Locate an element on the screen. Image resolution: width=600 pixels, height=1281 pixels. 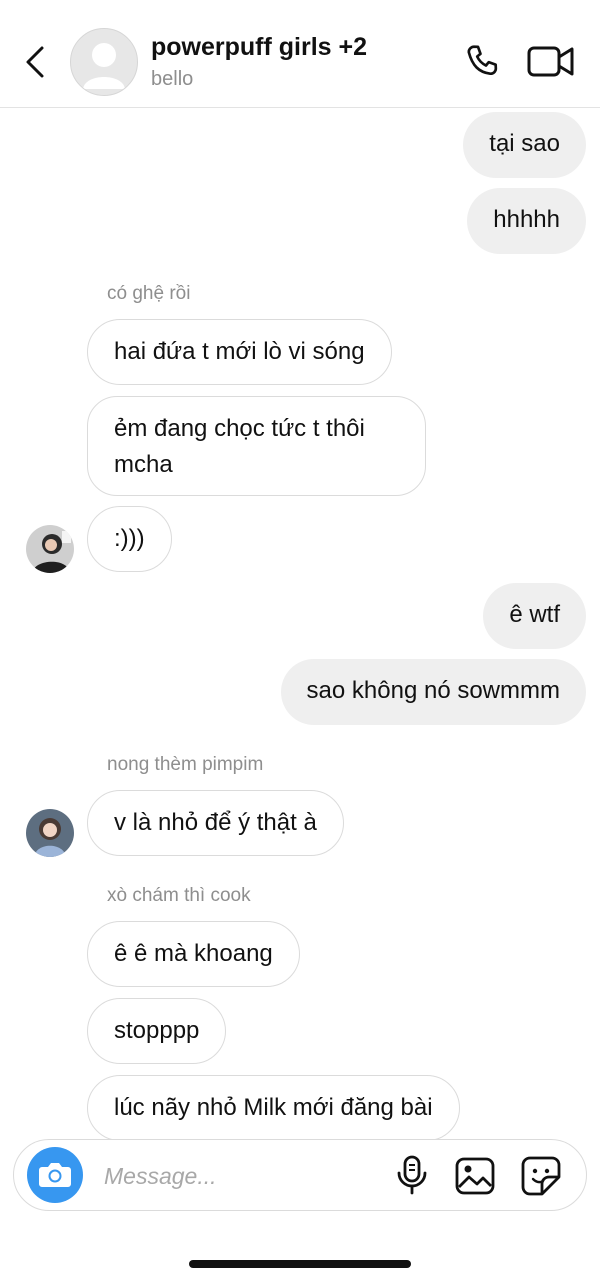
chat-header: powerpuff girls +2 bello is located at coordinates (300, 54).